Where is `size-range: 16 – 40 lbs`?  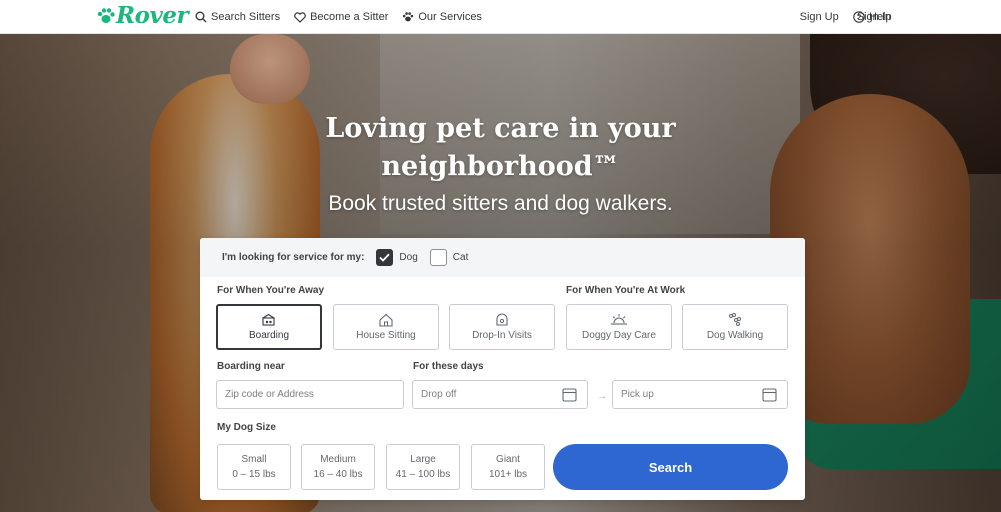 size-range: 16 – 40 lbs is located at coordinates (338, 474).